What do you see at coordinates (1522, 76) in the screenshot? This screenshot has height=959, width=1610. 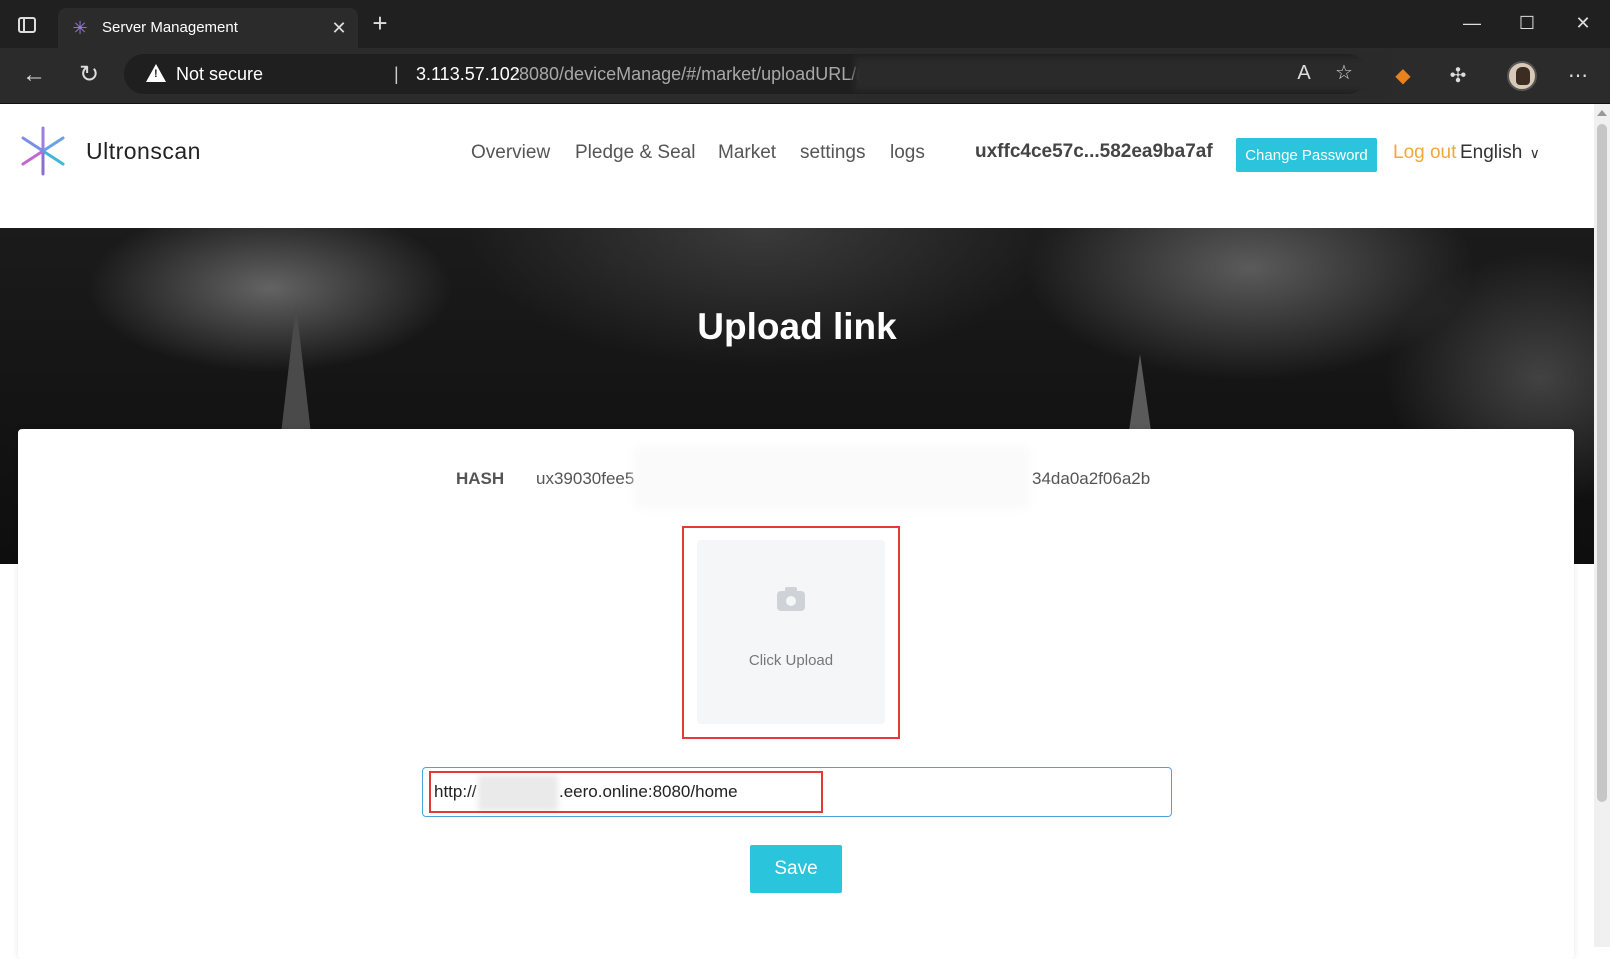 I see `profile-avatar` at bounding box center [1522, 76].